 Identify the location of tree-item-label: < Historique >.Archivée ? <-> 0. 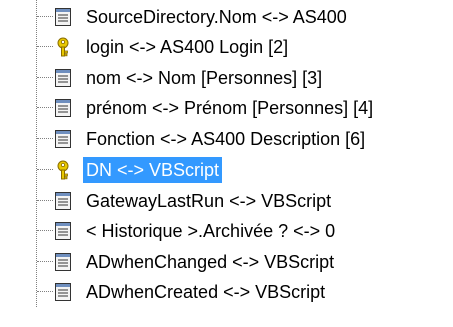
(211, 231).